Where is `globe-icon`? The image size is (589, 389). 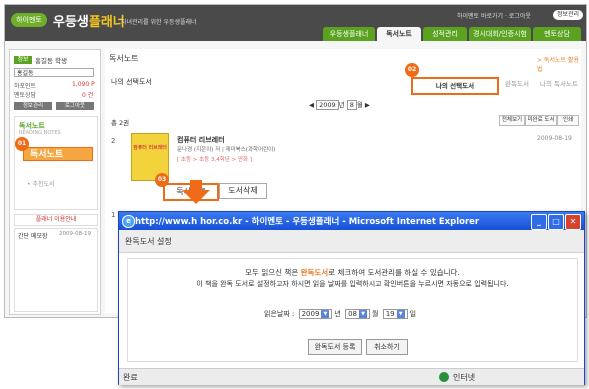 globe-icon is located at coordinates (444, 377).